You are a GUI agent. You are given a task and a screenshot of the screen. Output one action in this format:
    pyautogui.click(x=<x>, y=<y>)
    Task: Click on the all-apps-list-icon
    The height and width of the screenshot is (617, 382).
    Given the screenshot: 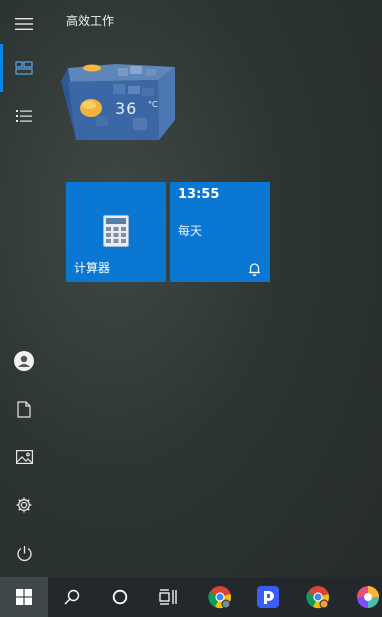 What is the action you would take?
    pyautogui.click(x=24, y=116)
    